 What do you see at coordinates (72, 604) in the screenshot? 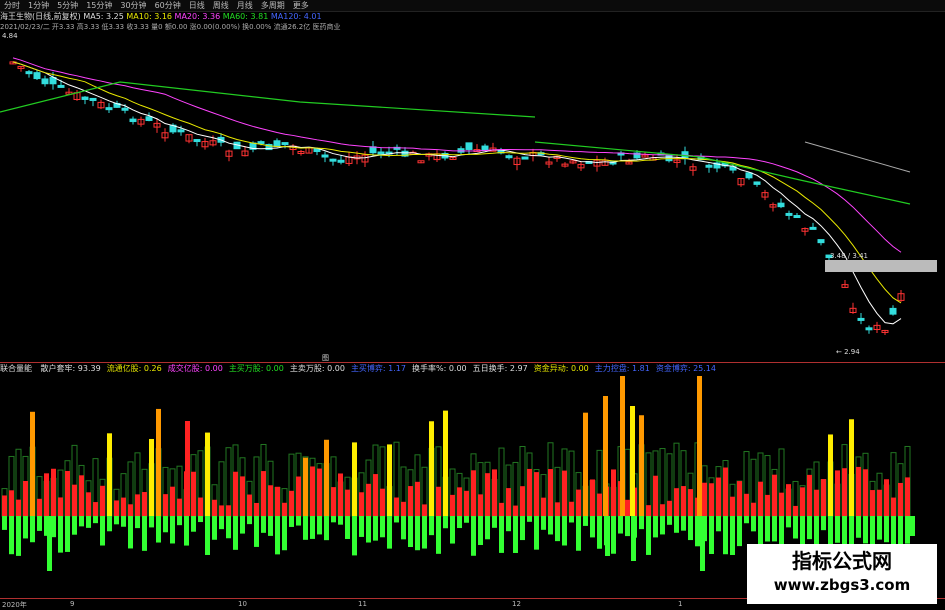
I see `date-tick-1: 9` at bounding box center [72, 604].